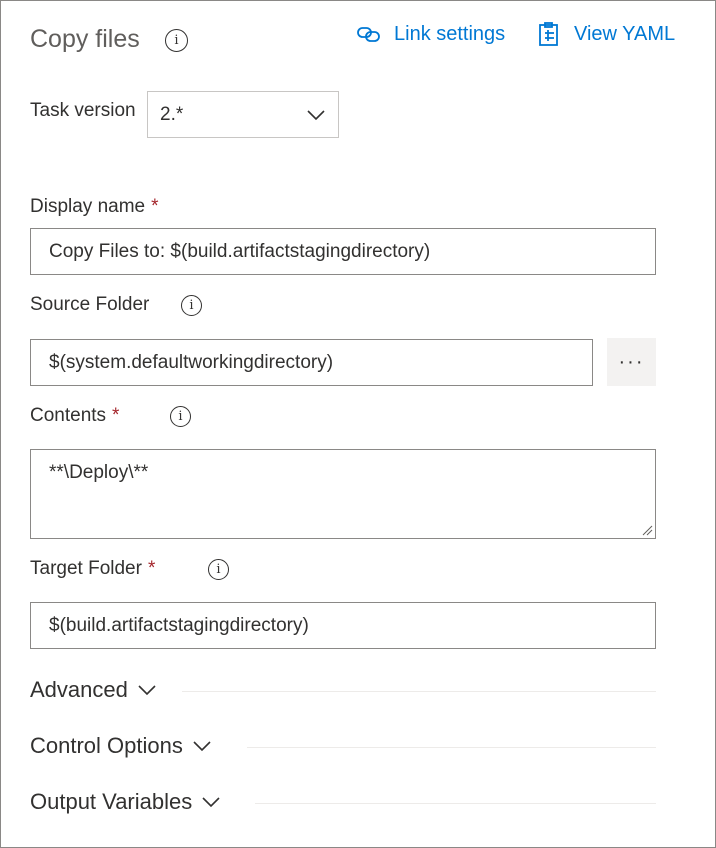 The height and width of the screenshot is (848, 716). Describe the element at coordinates (68, 415) in the screenshot. I see `contents-text: Contents` at that location.